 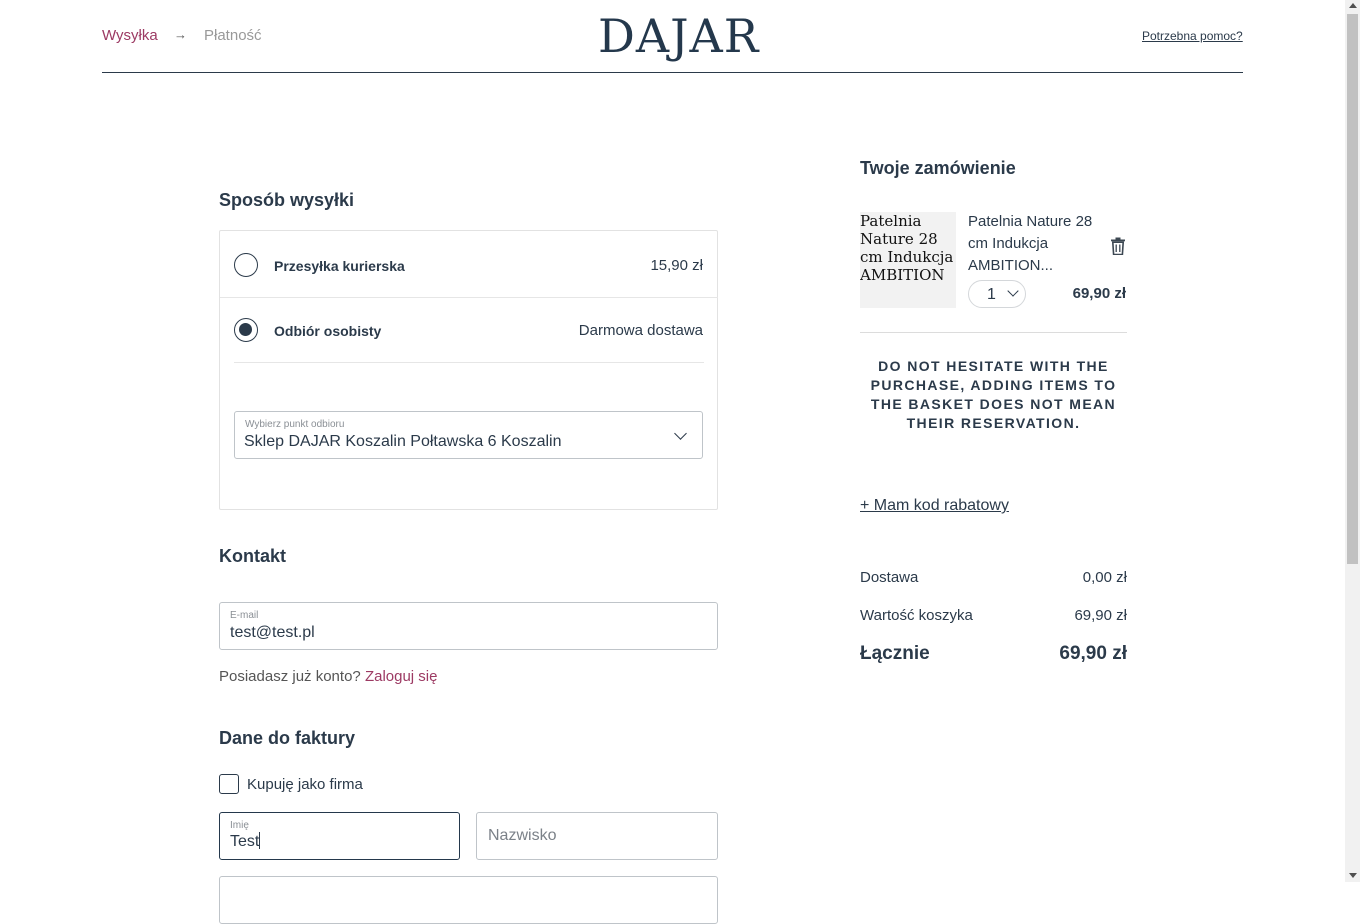 What do you see at coordinates (1353, 5) in the screenshot?
I see `scroll-up-icon` at bounding box center [1353, 5].